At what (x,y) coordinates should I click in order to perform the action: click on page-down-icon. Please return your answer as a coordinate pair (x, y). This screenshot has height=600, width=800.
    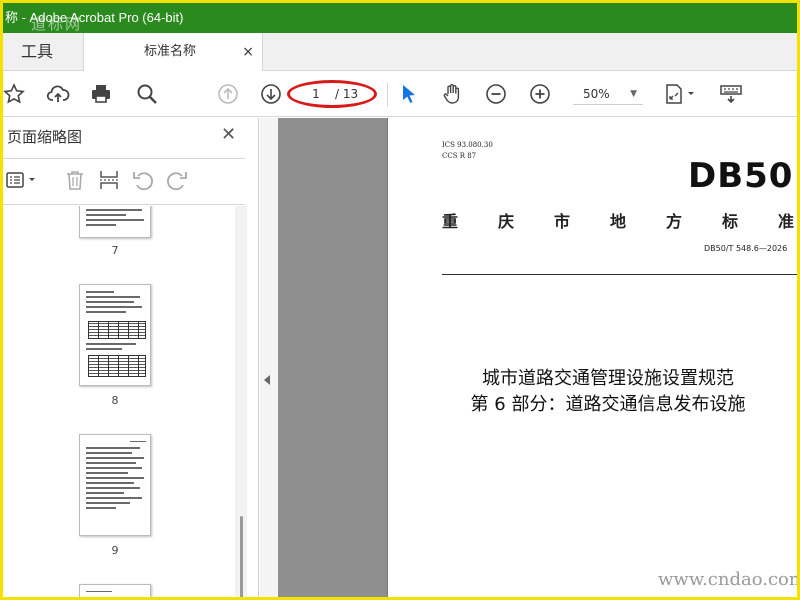
    Looking at the image, I should click on (271, 94).